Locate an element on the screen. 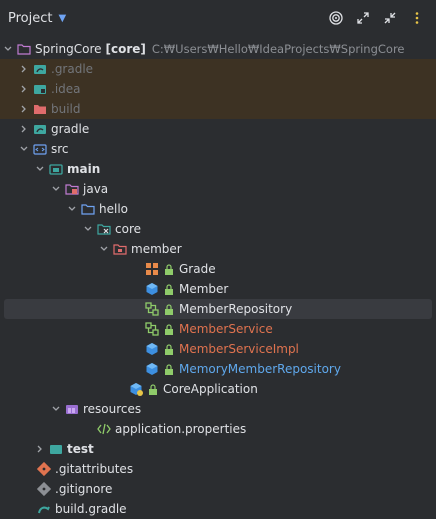 Image resolution: width=436 pixels, height=519 pixels. tree-row-build-gradle: build.gradle is located at coordinates (218, 509).